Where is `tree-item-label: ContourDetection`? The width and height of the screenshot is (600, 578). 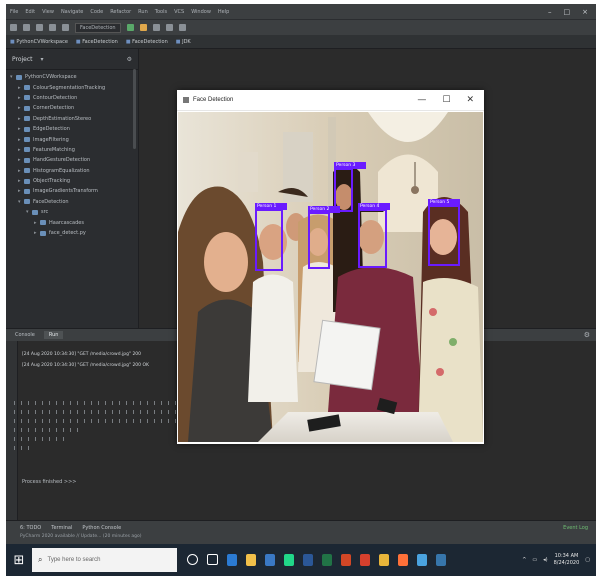 tree-item-label: ContourDetection is located at coordinates (55, 97).